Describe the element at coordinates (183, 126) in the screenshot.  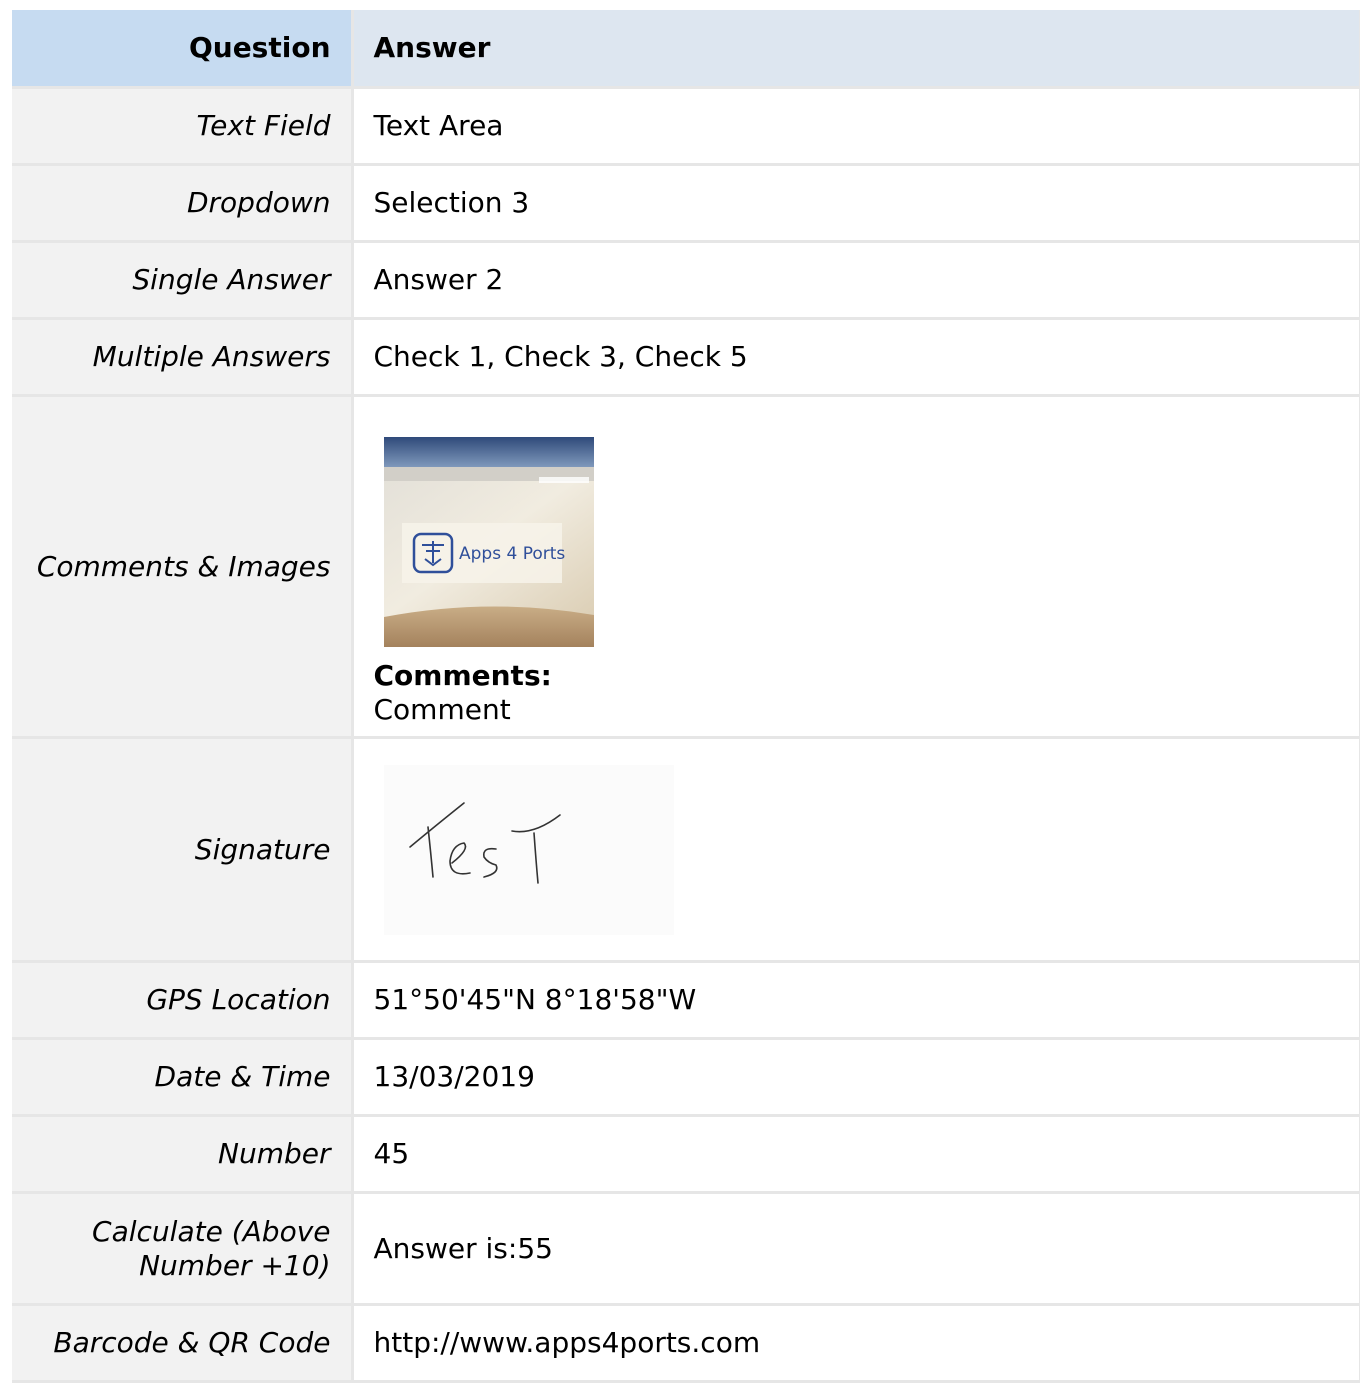
I see `question-cell: Text Field` at that location.